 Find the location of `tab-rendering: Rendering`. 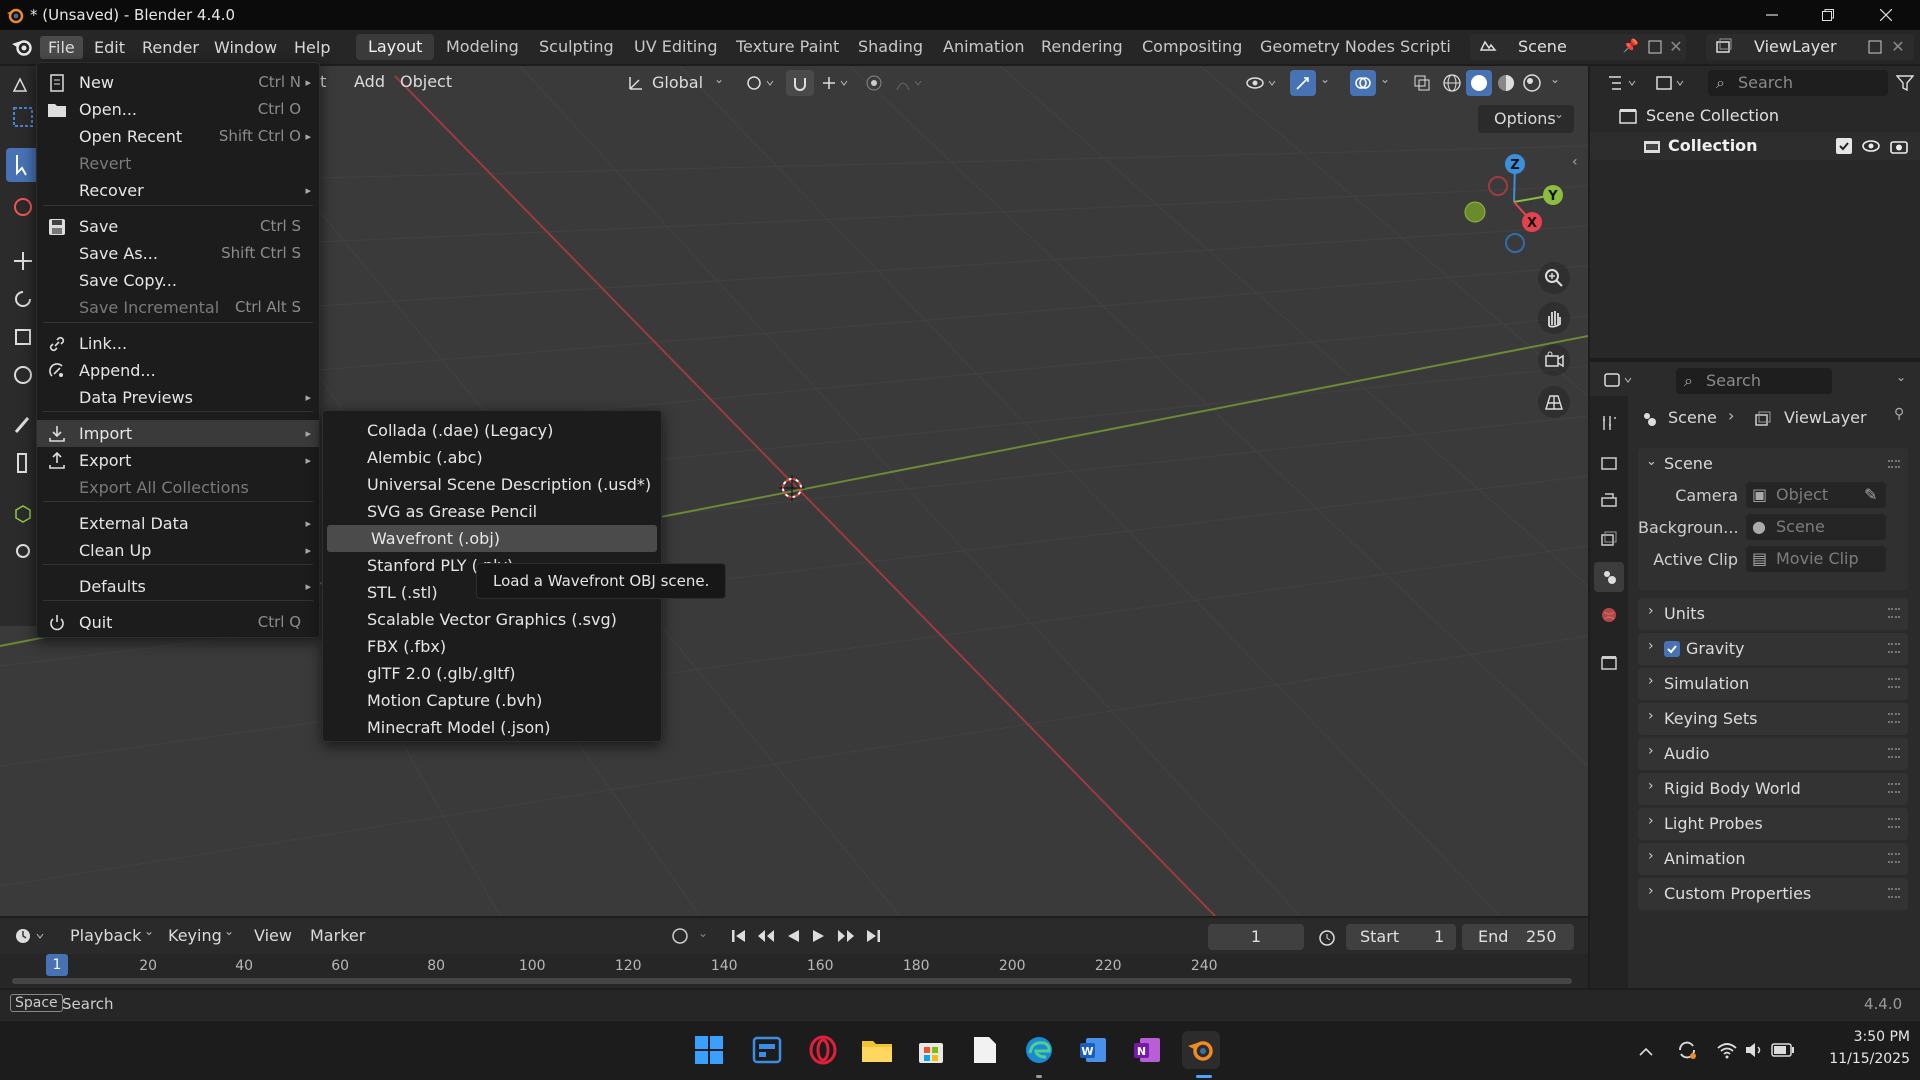

tab-rendering: Rendering is located at coordinates (1082, 47).